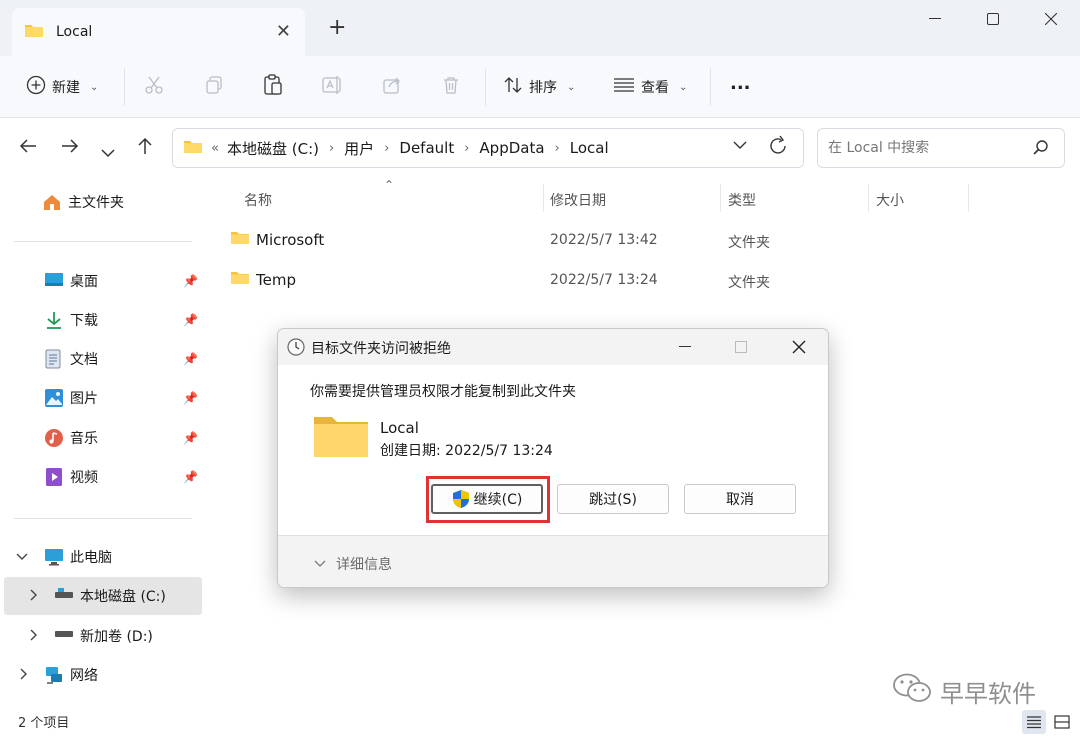 Image resolution: width=1080 pixels, height=737 pixels. I want to click on crumb-drive-c: 本地磁盘 (C:), so click(273, 148).